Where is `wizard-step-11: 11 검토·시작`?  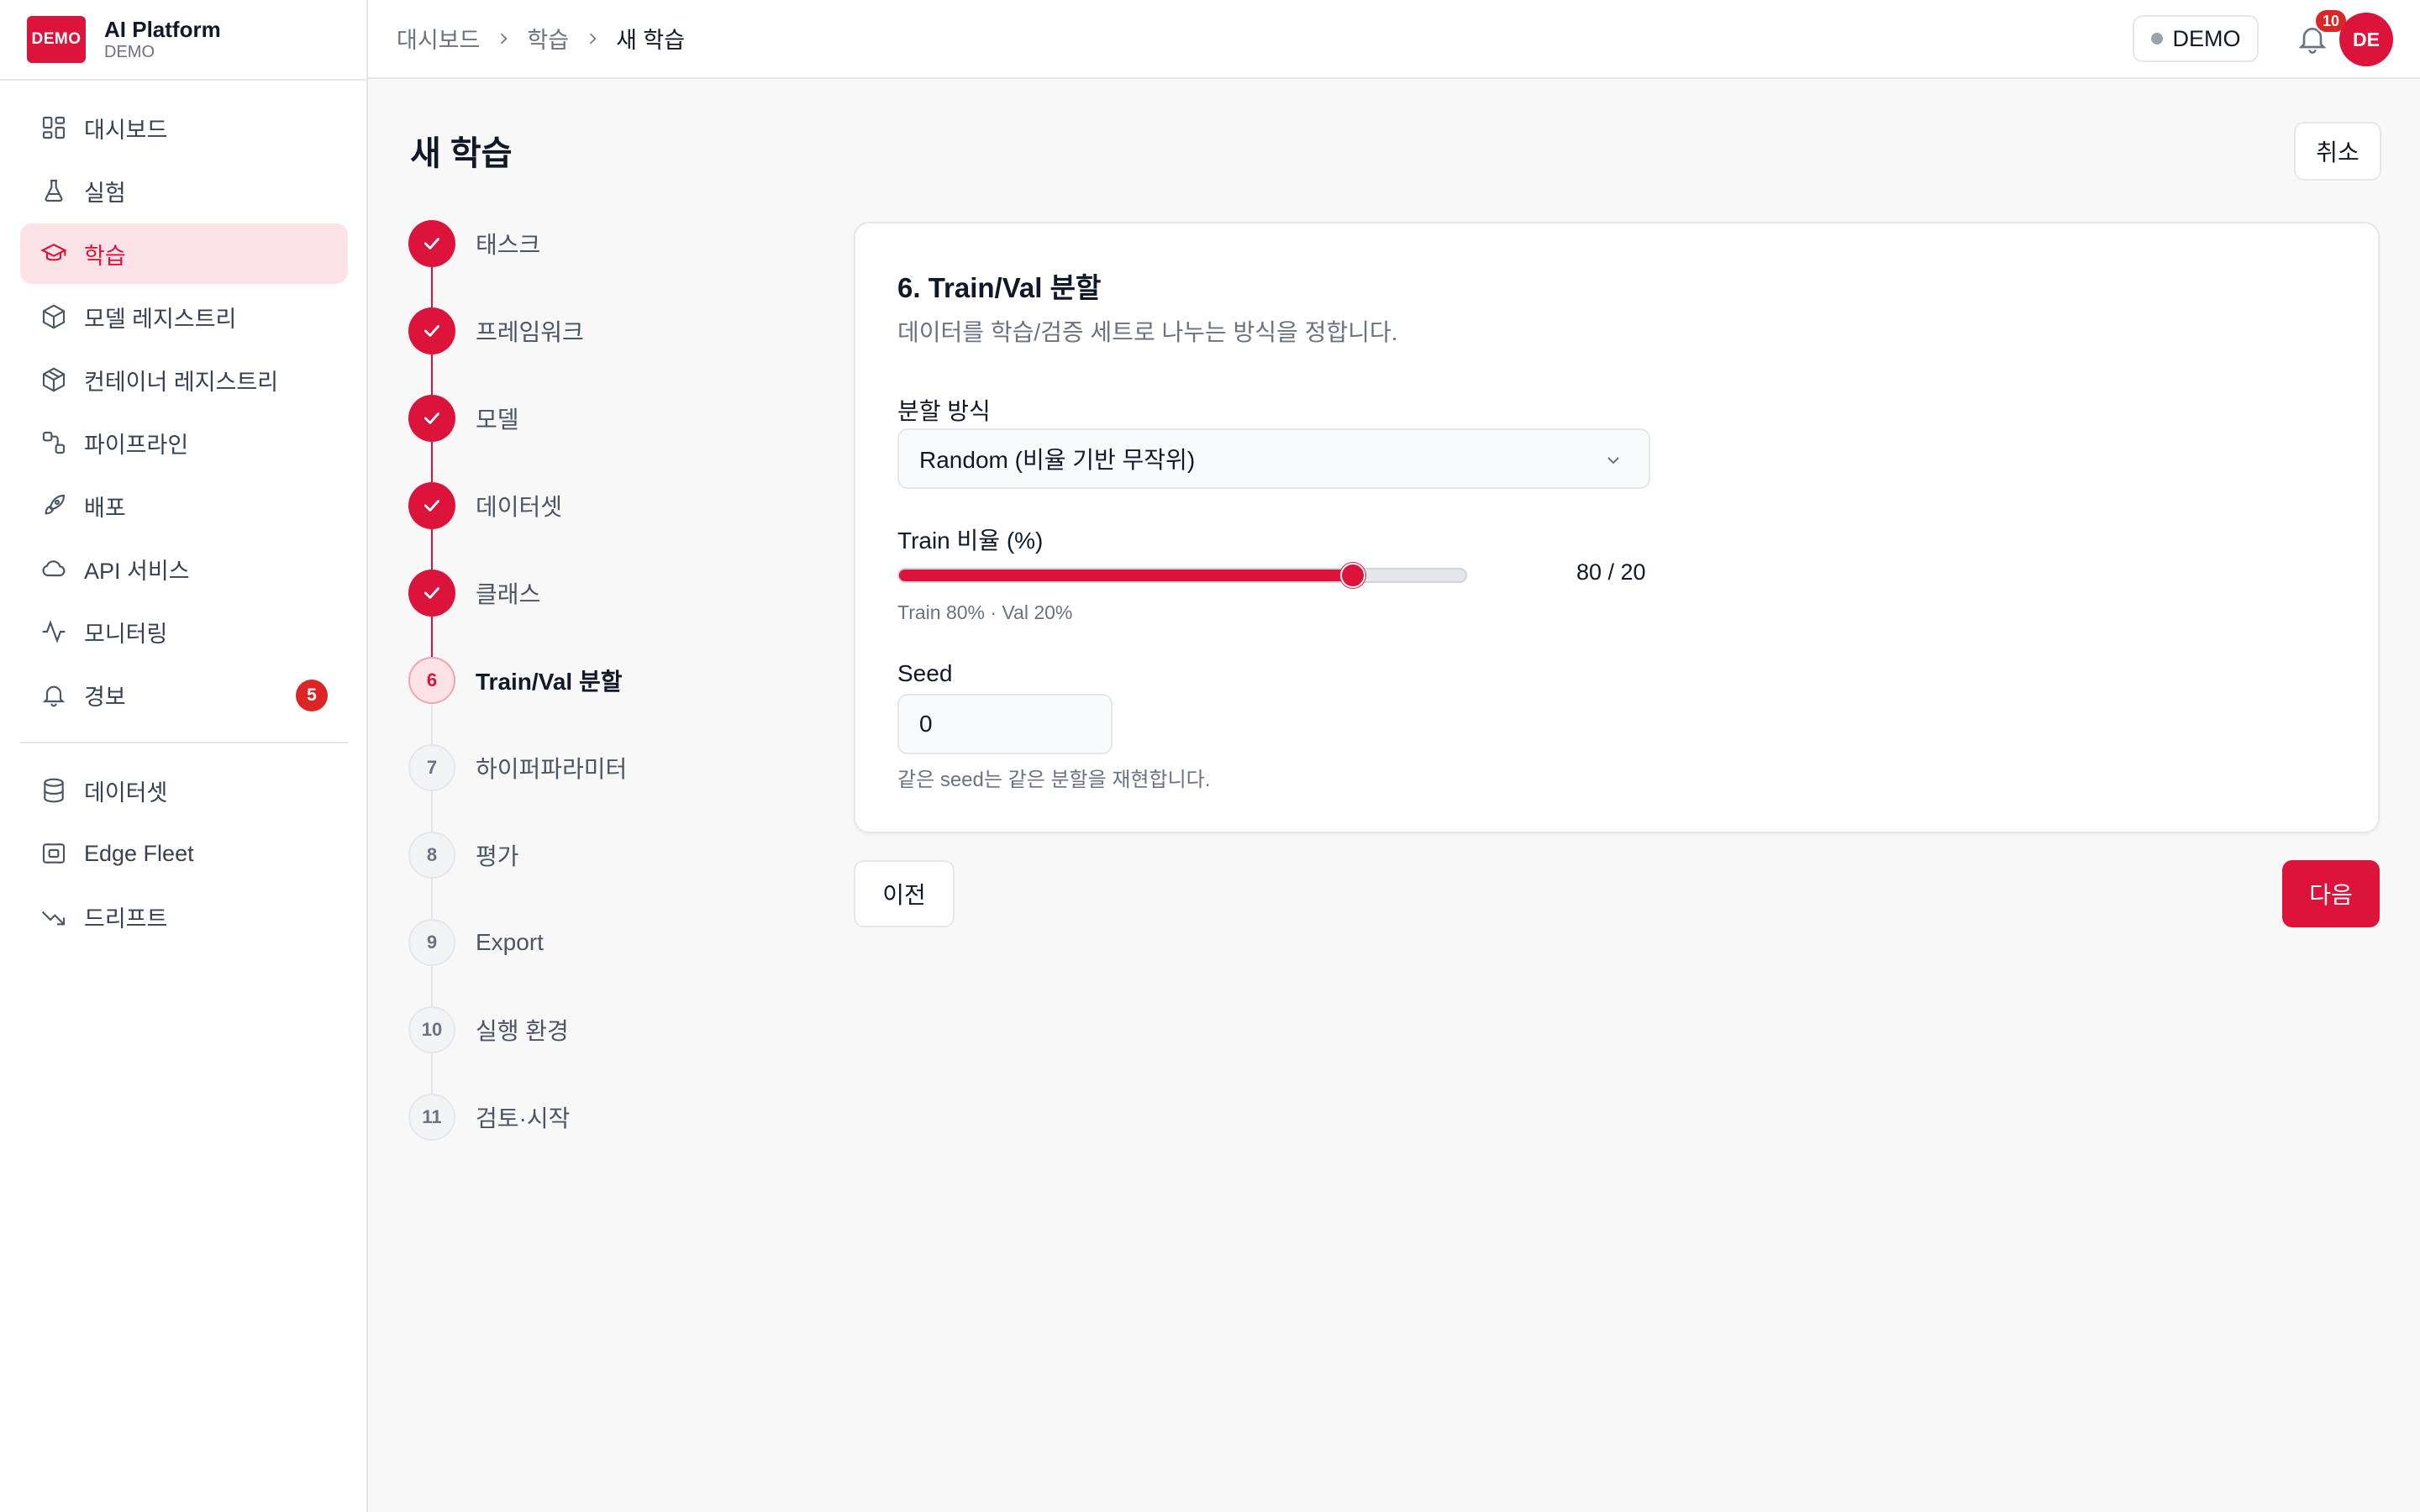 wizard-step-11: 11 검토·시작 is located at coordinates (576, 1117).